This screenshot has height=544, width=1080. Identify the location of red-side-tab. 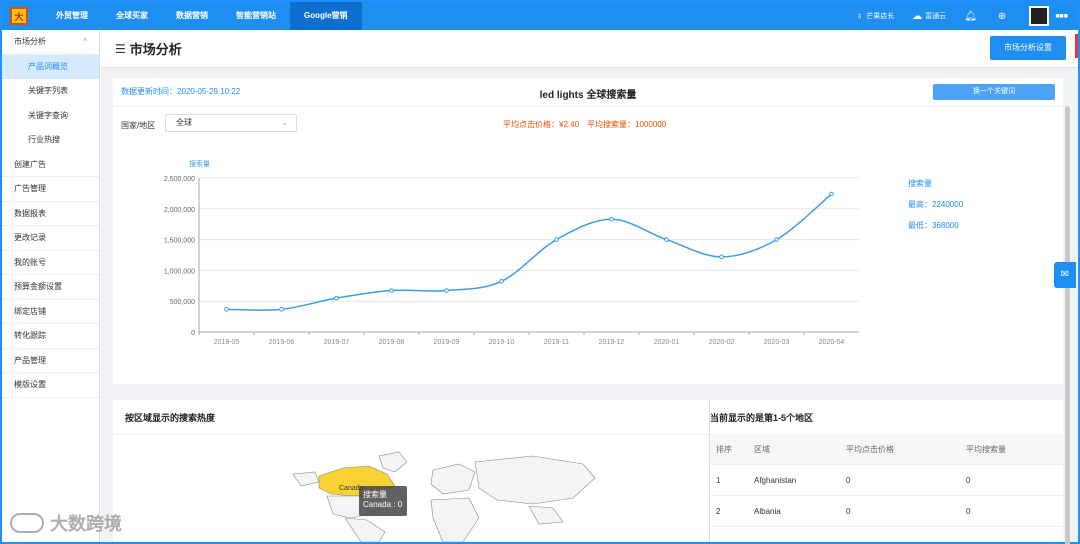
(1076, 46).